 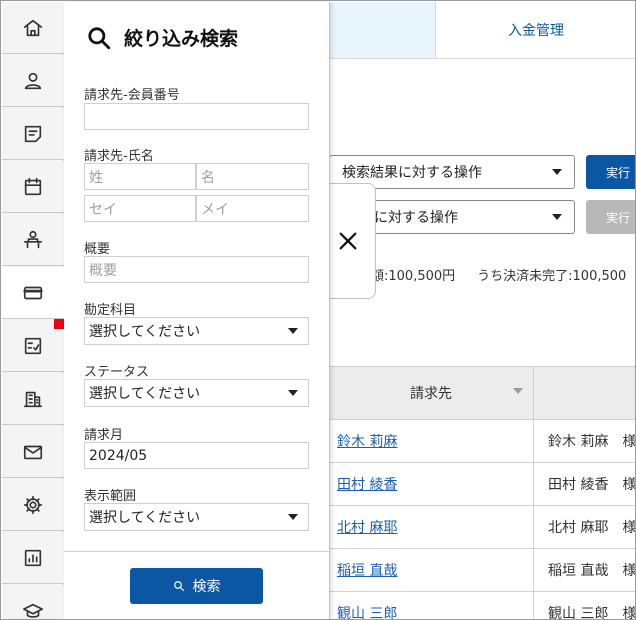 I want to click on rail-item-reception, so click(x=33, y=240).